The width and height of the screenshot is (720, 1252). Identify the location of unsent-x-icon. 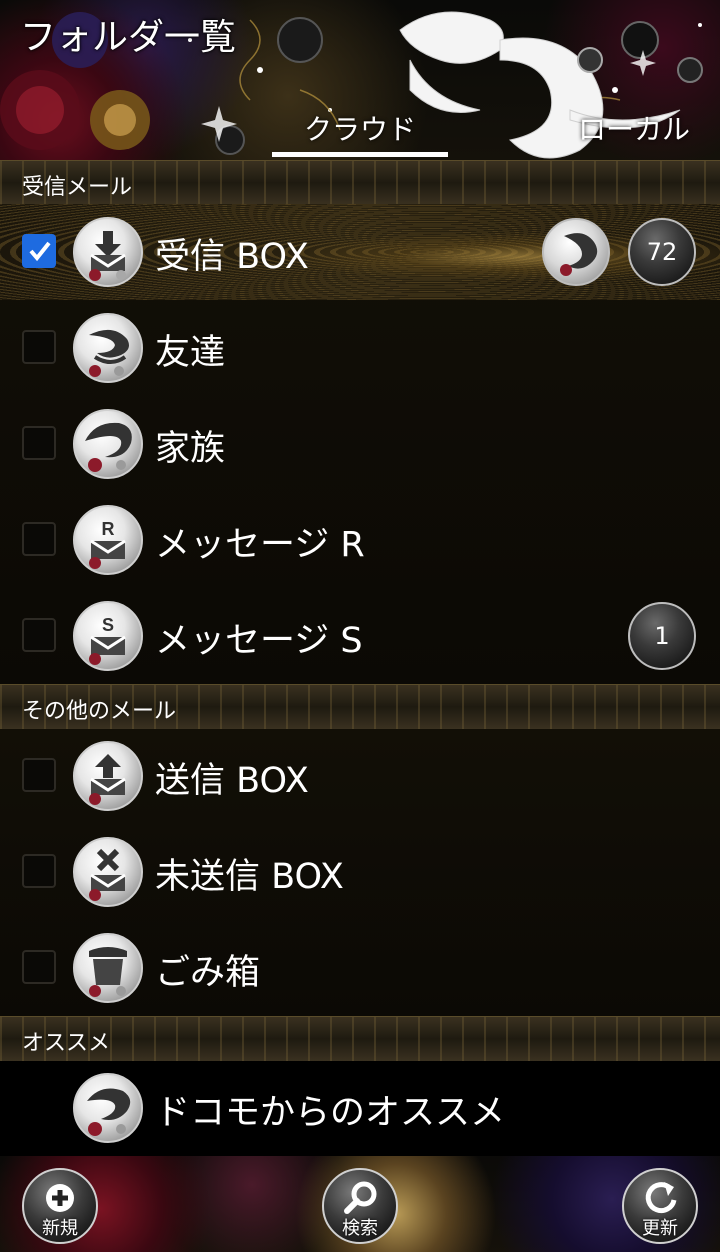
(108, 872).